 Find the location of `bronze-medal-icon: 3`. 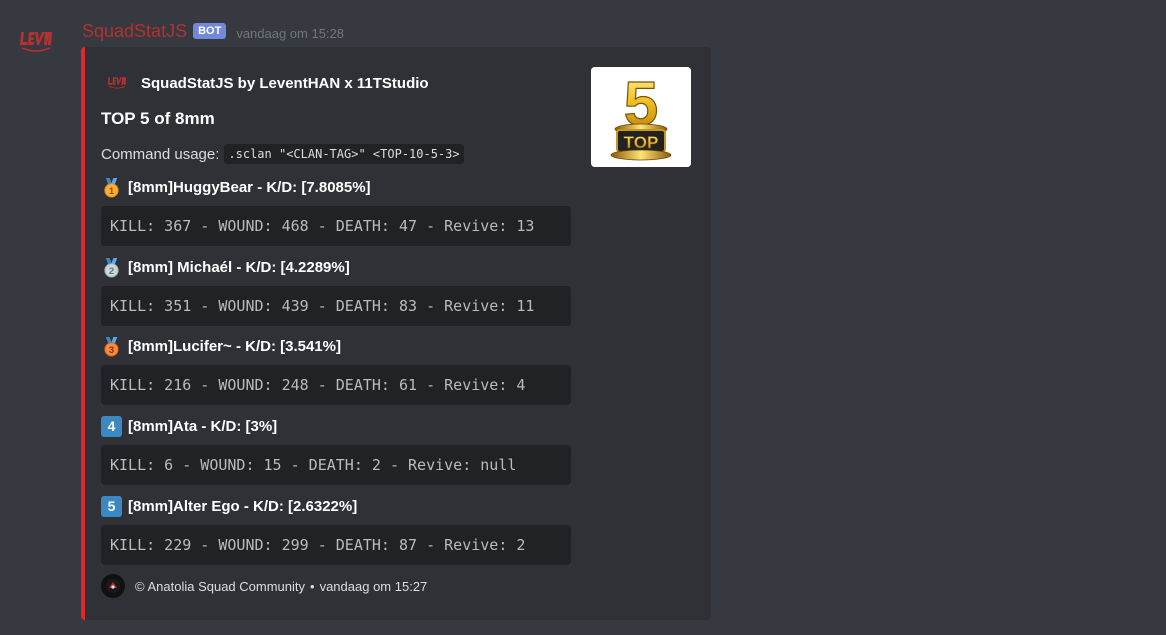

bronze-medal-icon: 3 is located at coordinates (111, 346).